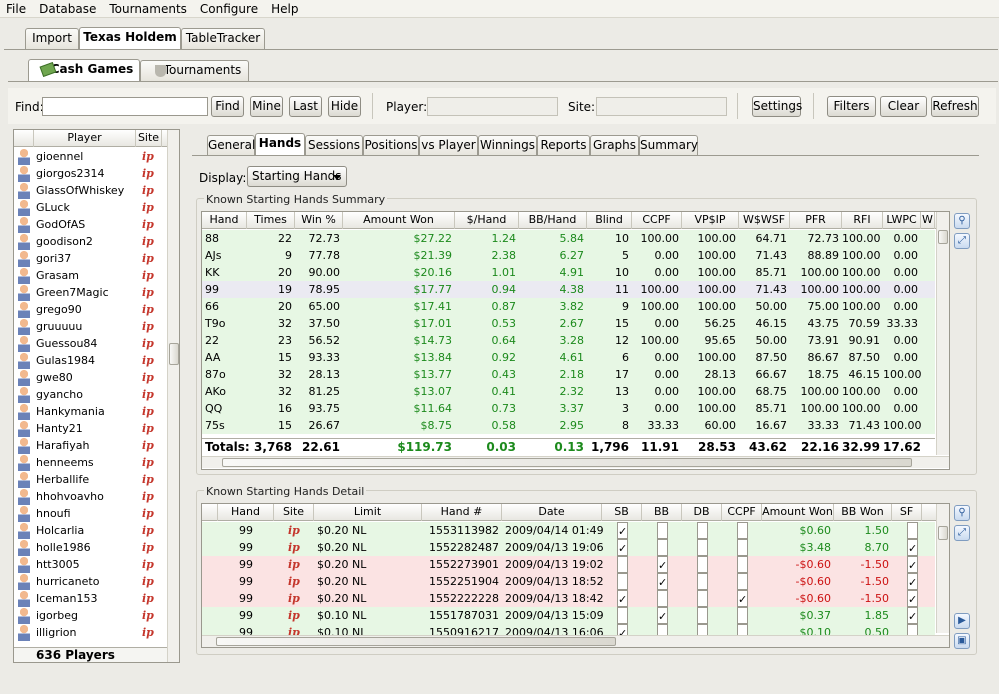  I want to click on summary-hscroll, so click(575, 462).